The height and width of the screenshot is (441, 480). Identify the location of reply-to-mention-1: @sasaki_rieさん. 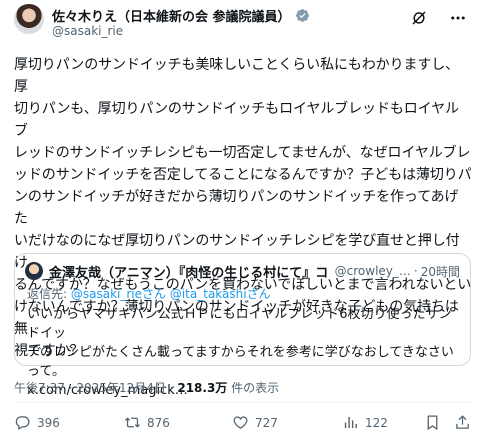
(118, 294).